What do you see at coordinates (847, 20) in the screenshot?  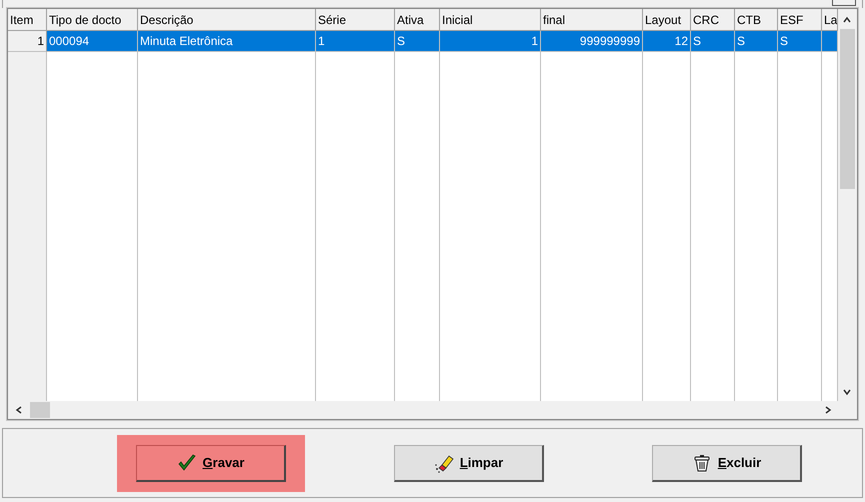 I see `scroll-up-icon` at bounding box center [847, 20].